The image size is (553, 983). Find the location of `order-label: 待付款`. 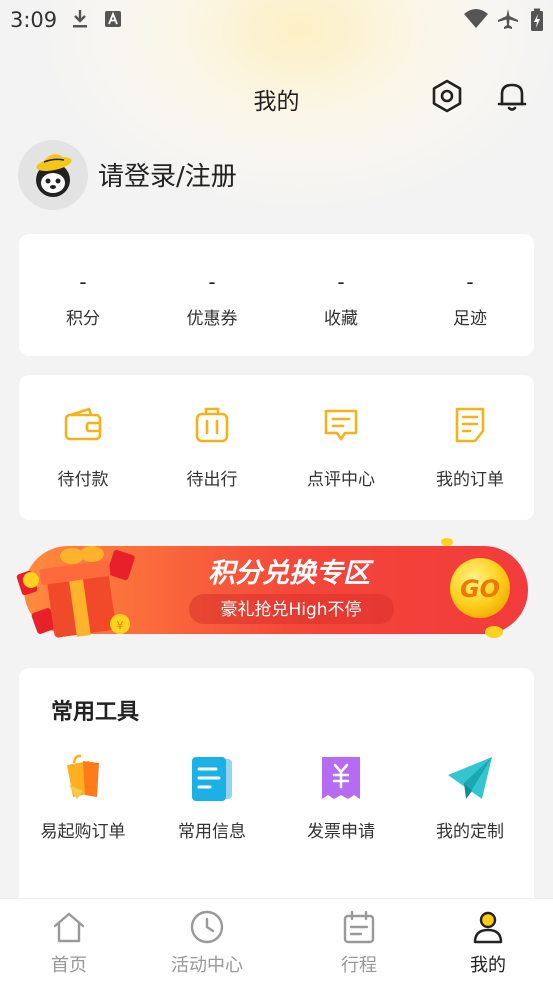

order-label: 待付款 is located at coordinates (83, 480).